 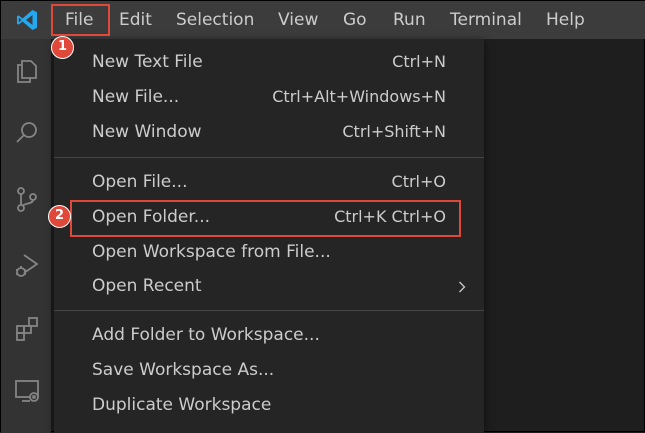 What do you see at coordinates (62, 47) in the screenshot?
I see `step-1-badge: 1` at bounding box center [62, 47].